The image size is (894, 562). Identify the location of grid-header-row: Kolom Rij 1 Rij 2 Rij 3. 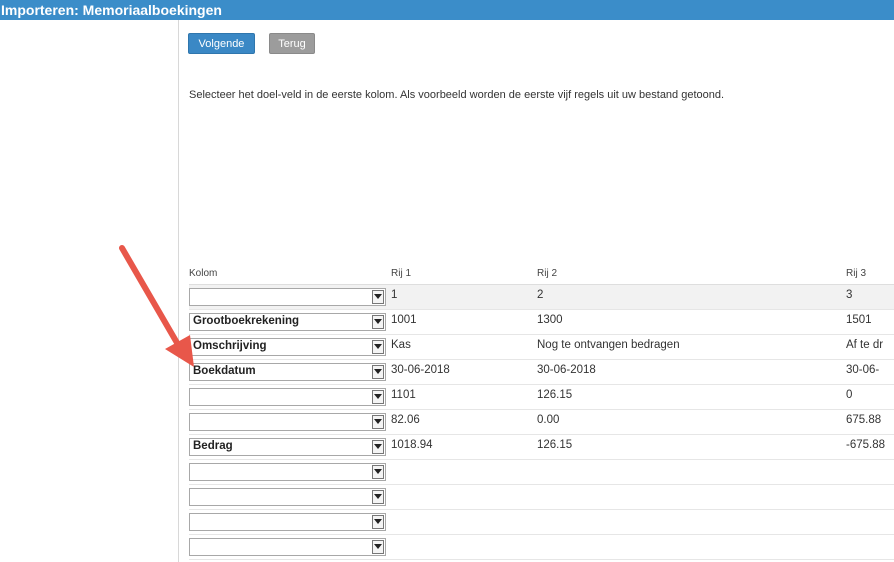
(541, 273).